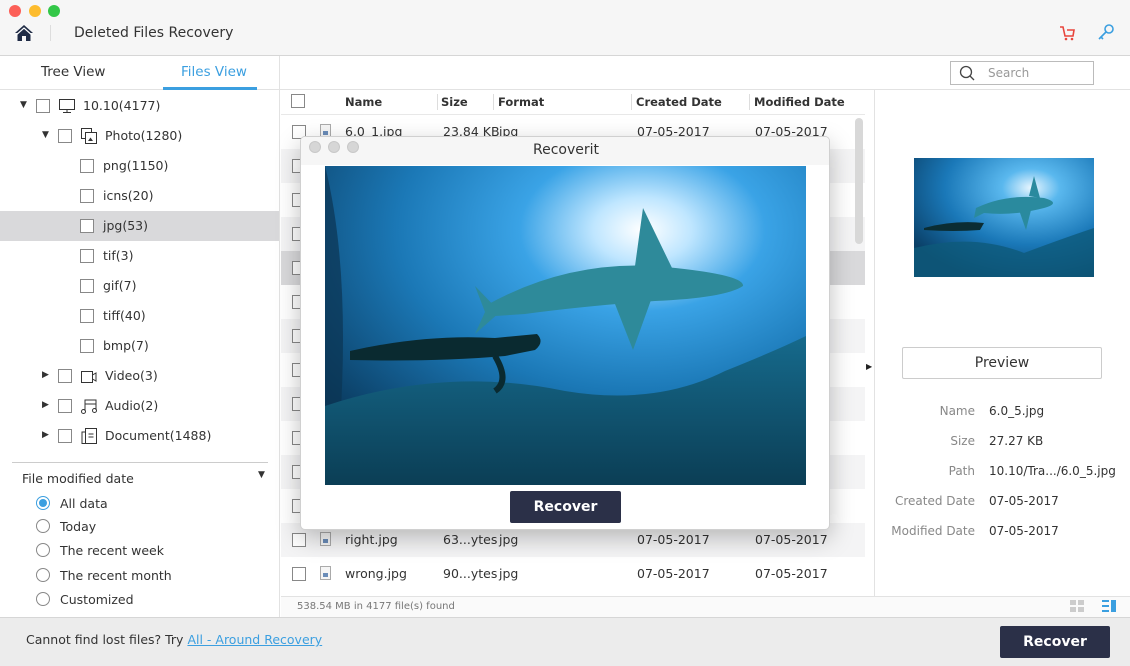  Describe the element at coordinates (470, 539) in the screenshot. I see `file-size: 63...ytes` at that location.